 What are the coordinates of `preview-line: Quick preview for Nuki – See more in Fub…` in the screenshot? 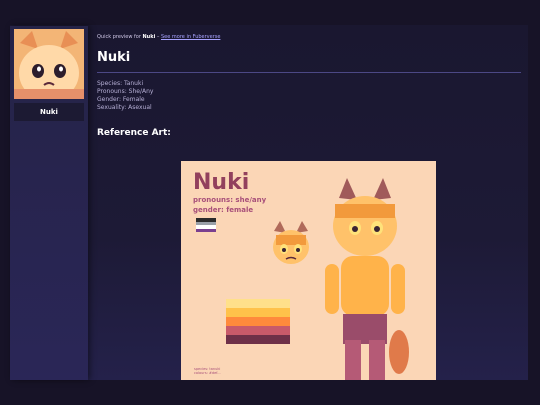 It's located at (309, 37).